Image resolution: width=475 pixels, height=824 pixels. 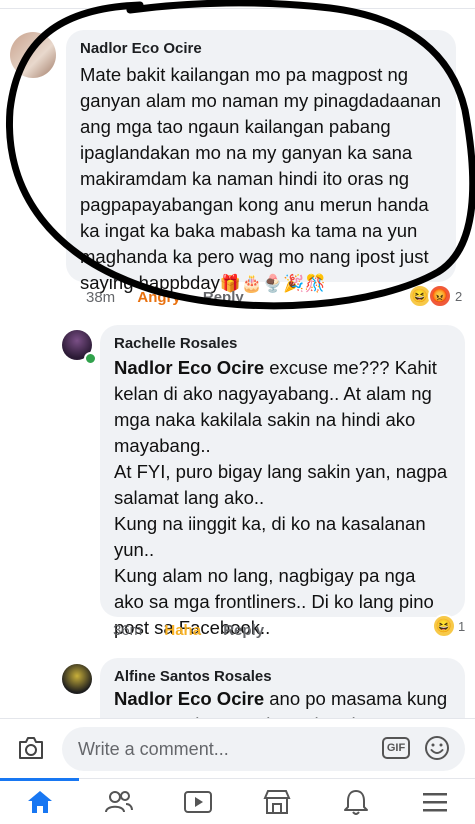 I want to click on reaction-count: 2, so click(x=459, y=296).